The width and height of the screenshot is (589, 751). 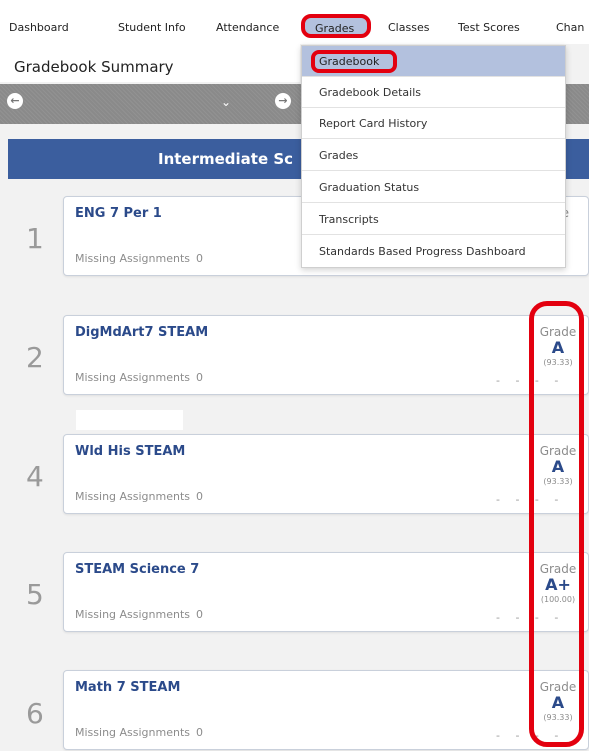 I want to click on nav-changes: Chan, so click(x=570, y=27).